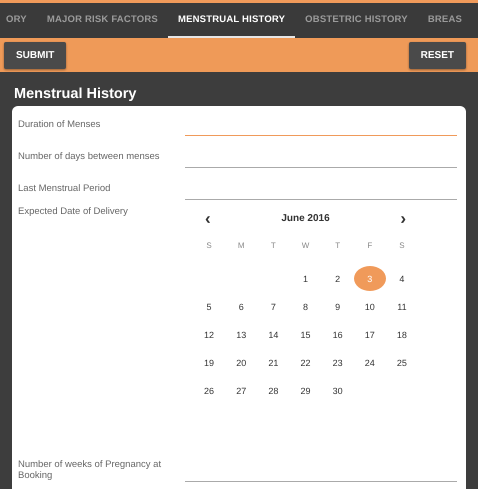  I want to click on reset-button: RESET, so click(437, 55).